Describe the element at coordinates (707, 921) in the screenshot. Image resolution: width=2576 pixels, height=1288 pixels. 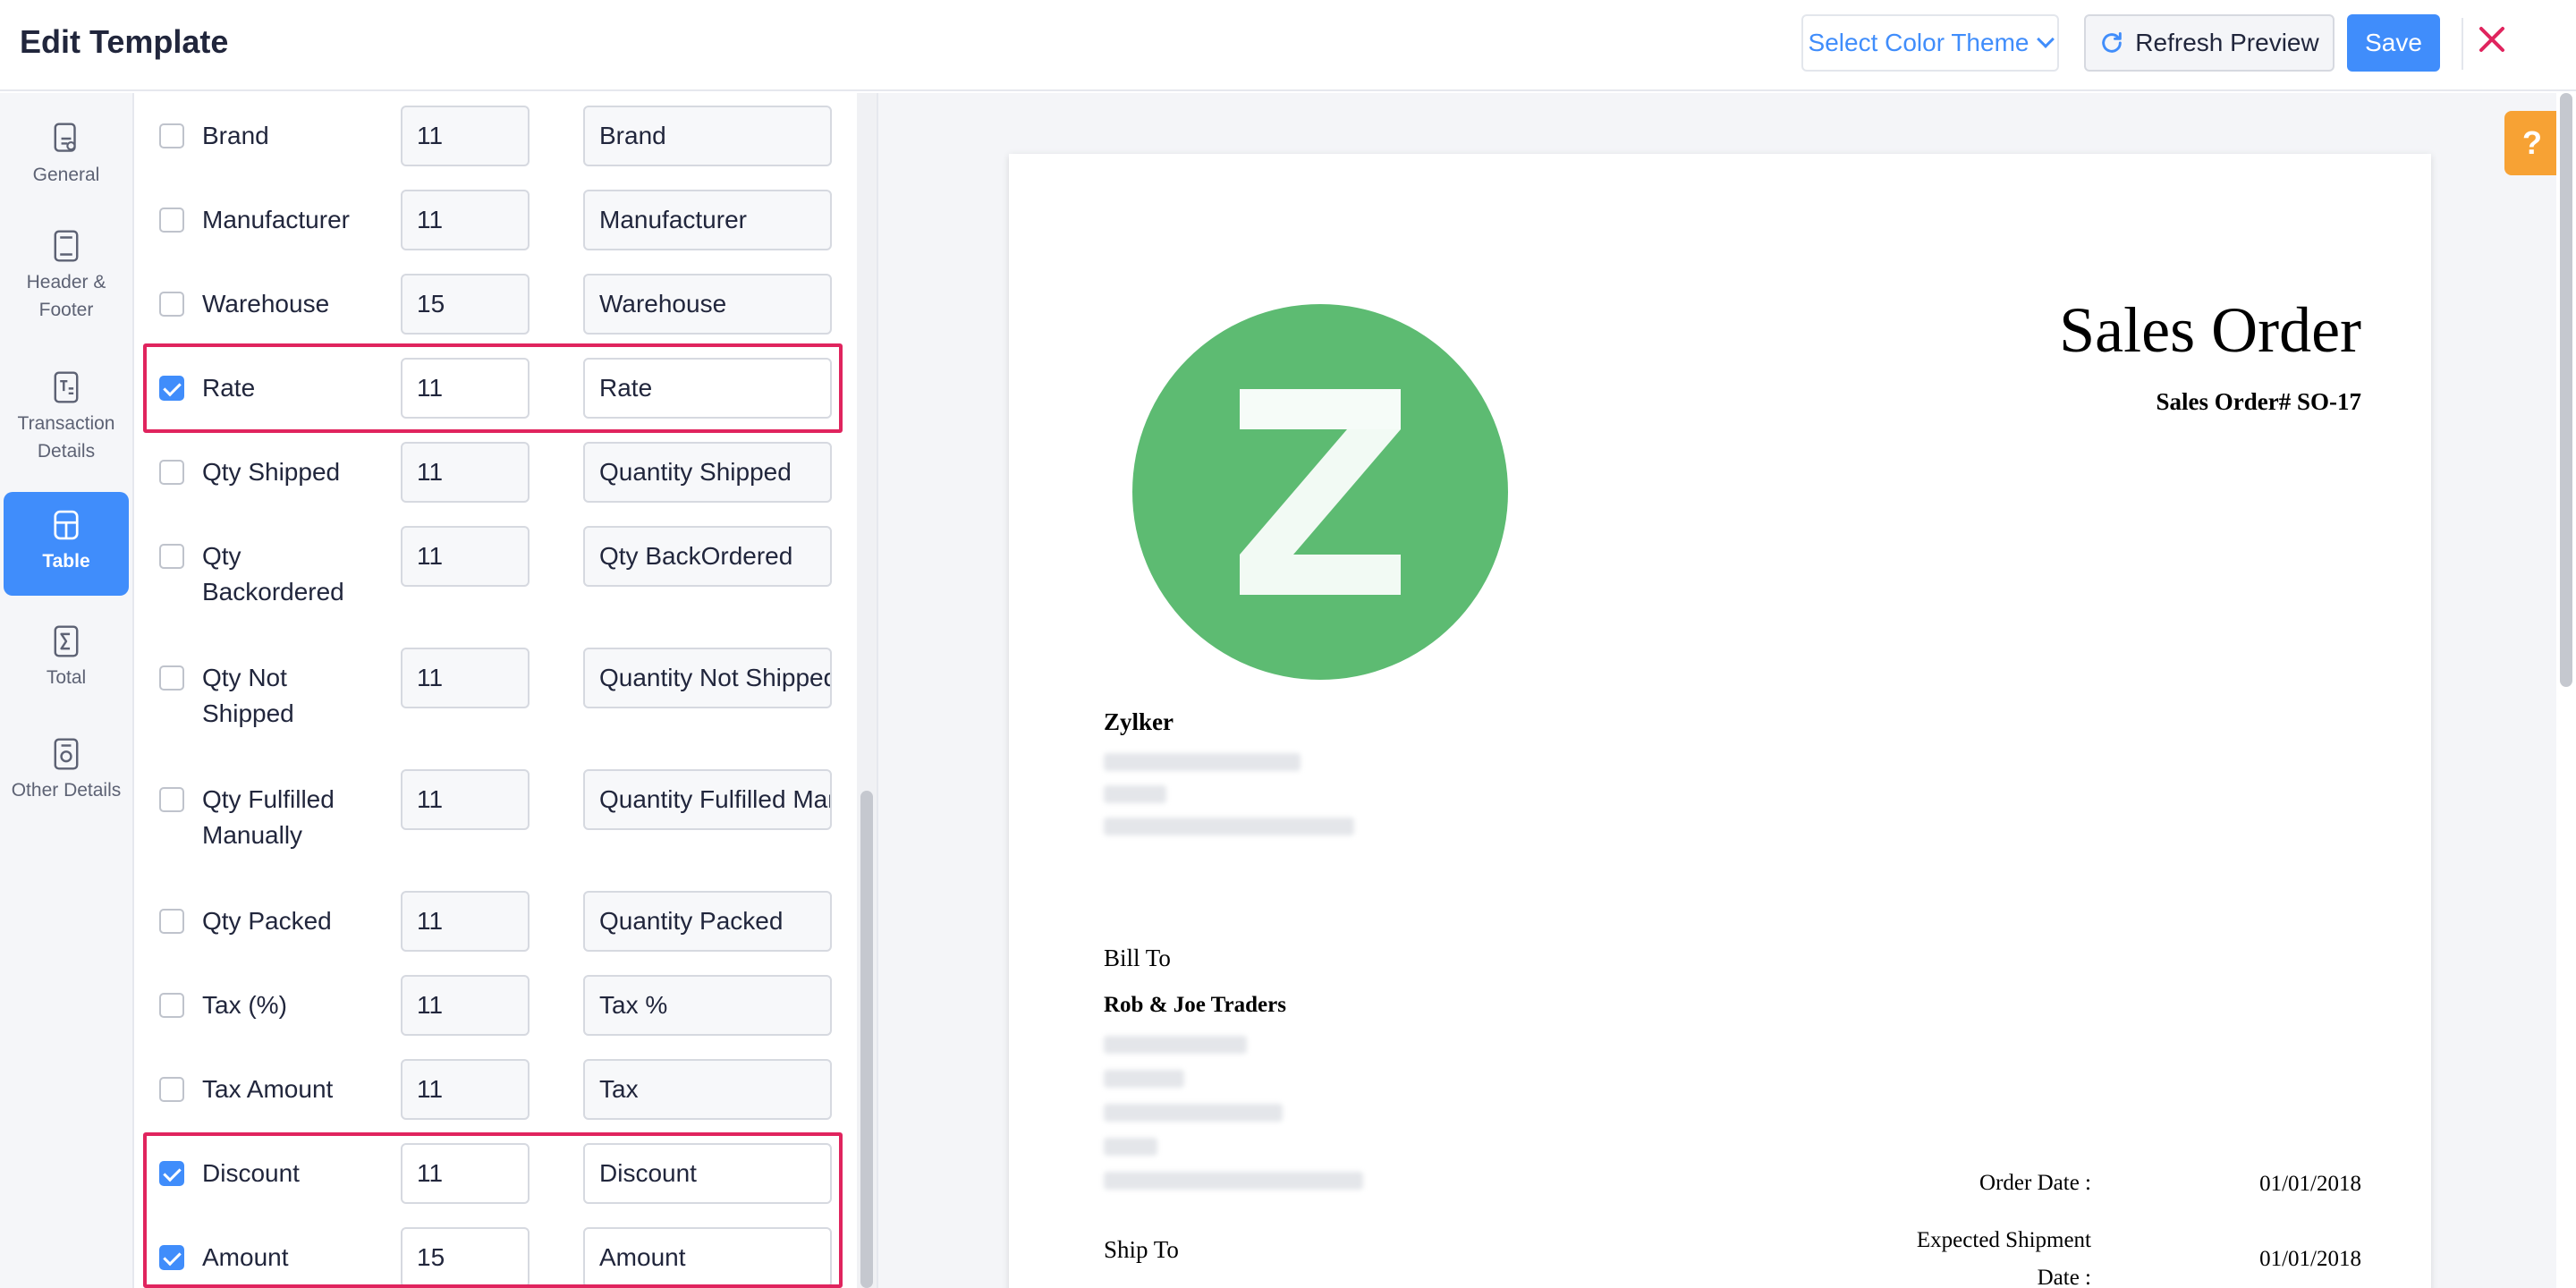
I see `column-name-input: Quantity Packed` at that location.